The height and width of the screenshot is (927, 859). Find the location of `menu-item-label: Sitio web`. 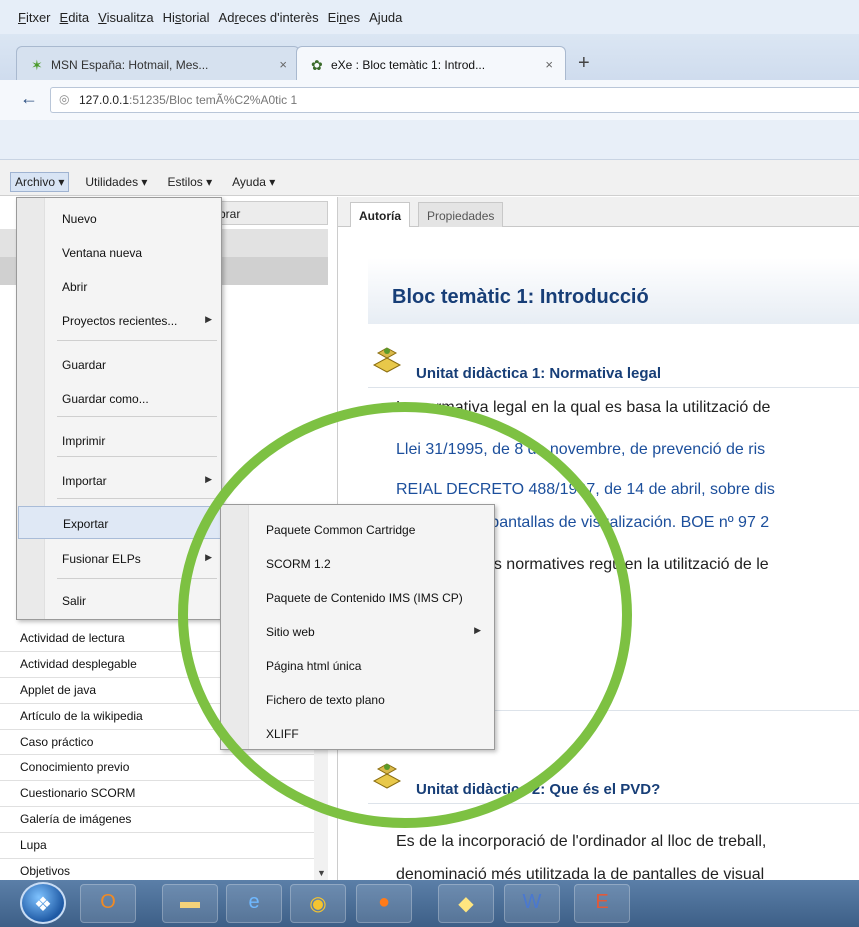

menu-item-label: Sitio web is located at coordinates (290, 632).